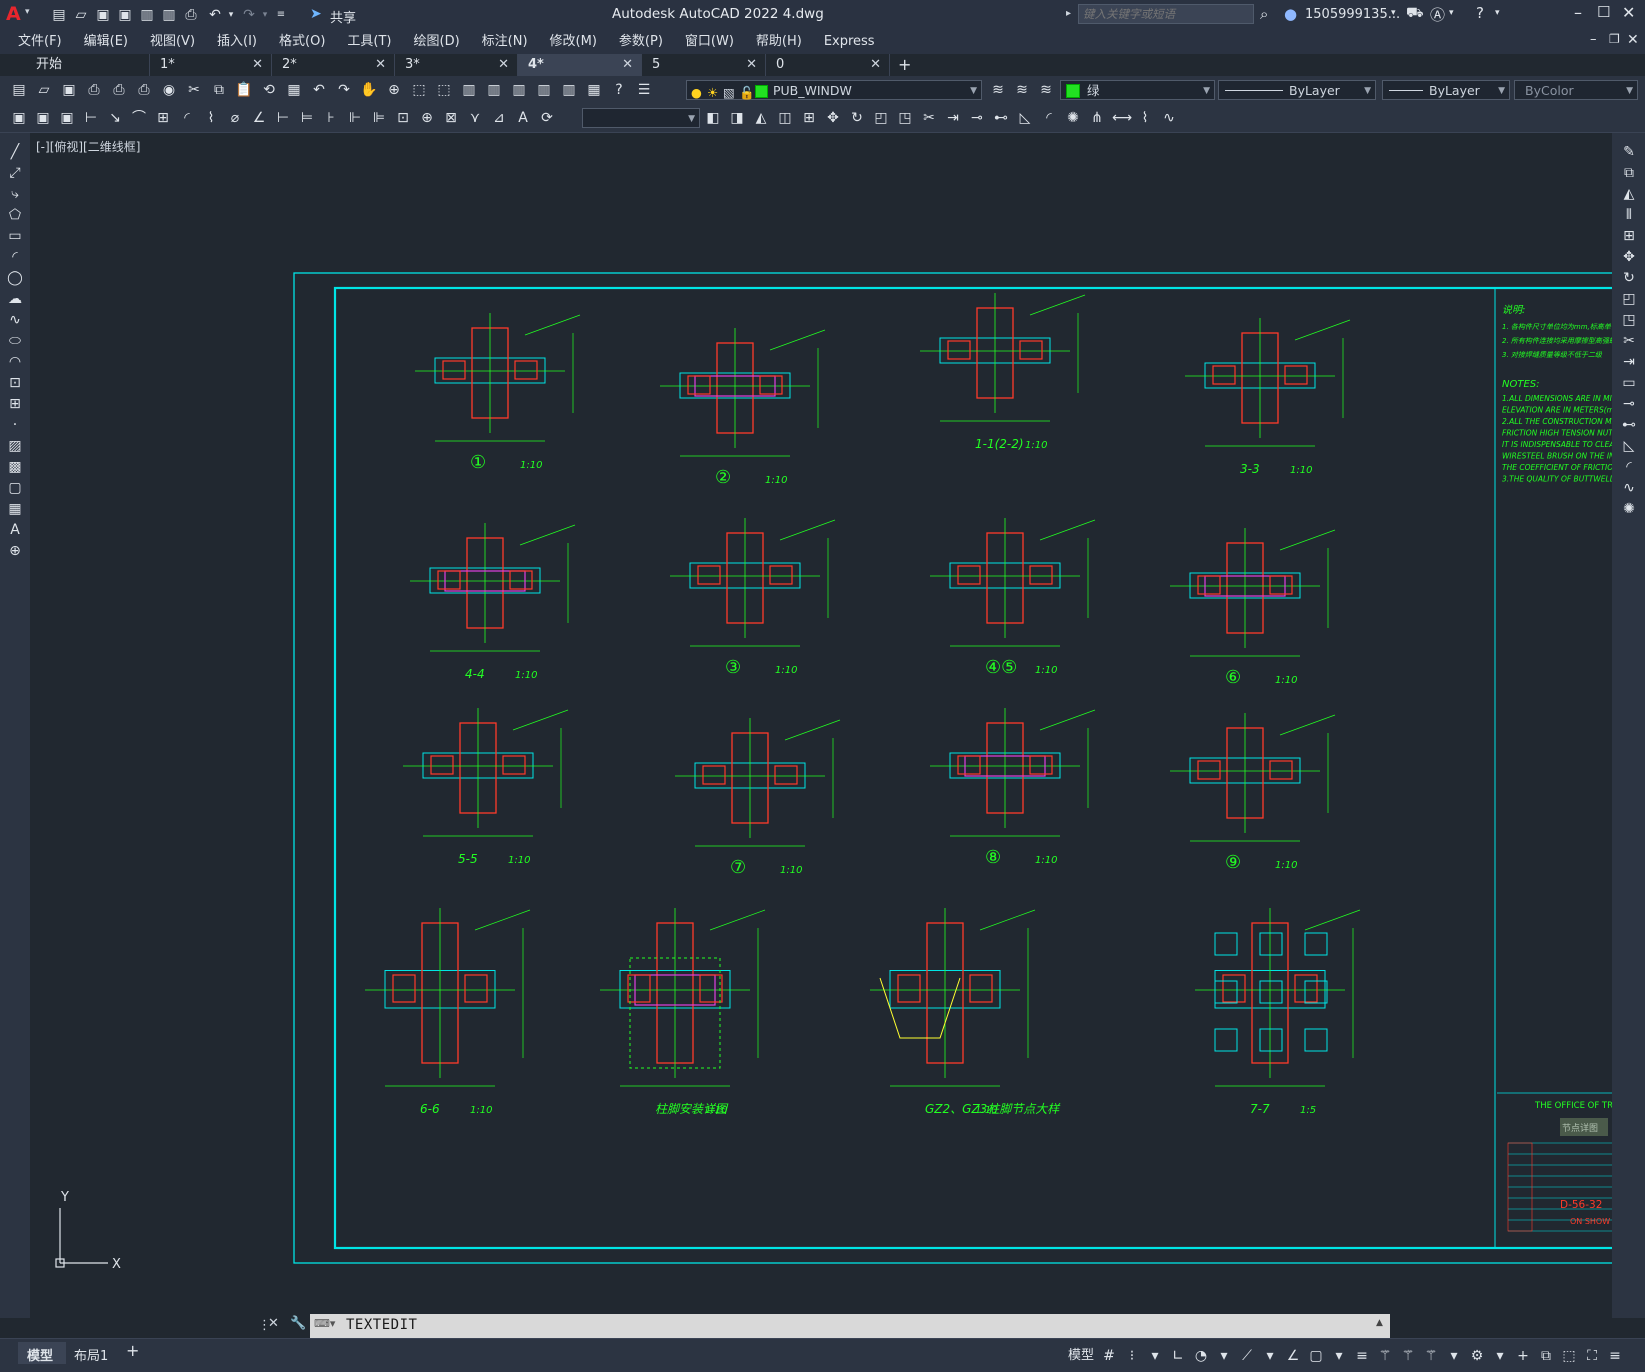 The image size is (1645, 1372). I want to click on menu-item: 标注(N), so click(505, 42).